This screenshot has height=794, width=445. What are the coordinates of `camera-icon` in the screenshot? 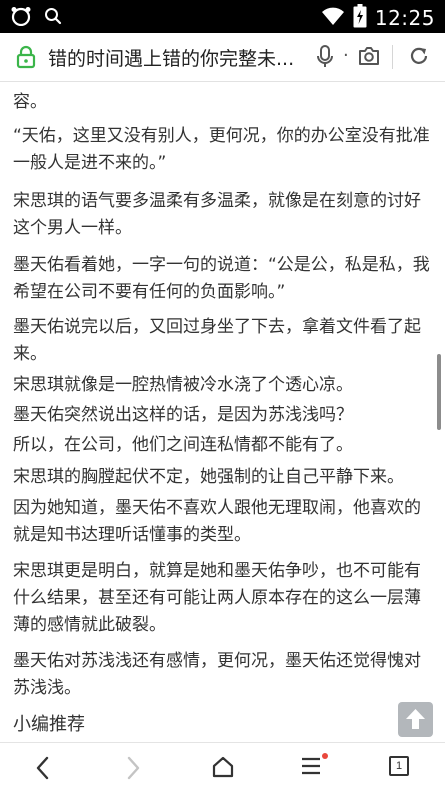 It's located at (369, 58).